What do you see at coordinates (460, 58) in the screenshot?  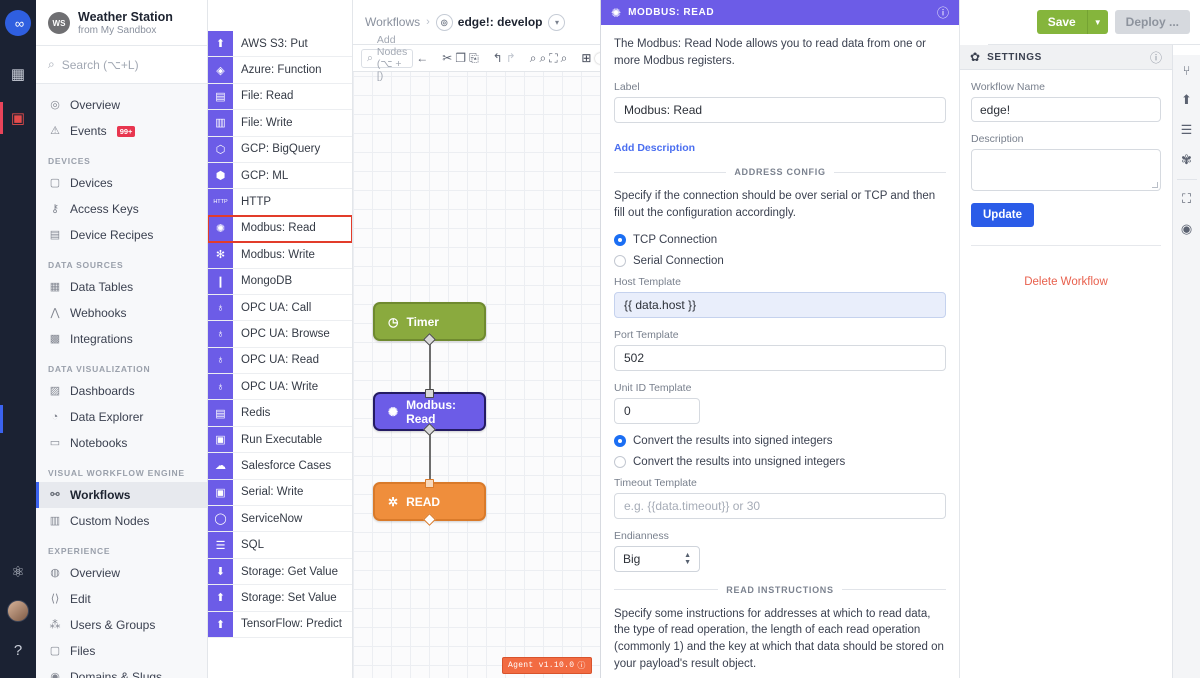 I see `copy-icon: ❐` at bounding box center [460, 58].